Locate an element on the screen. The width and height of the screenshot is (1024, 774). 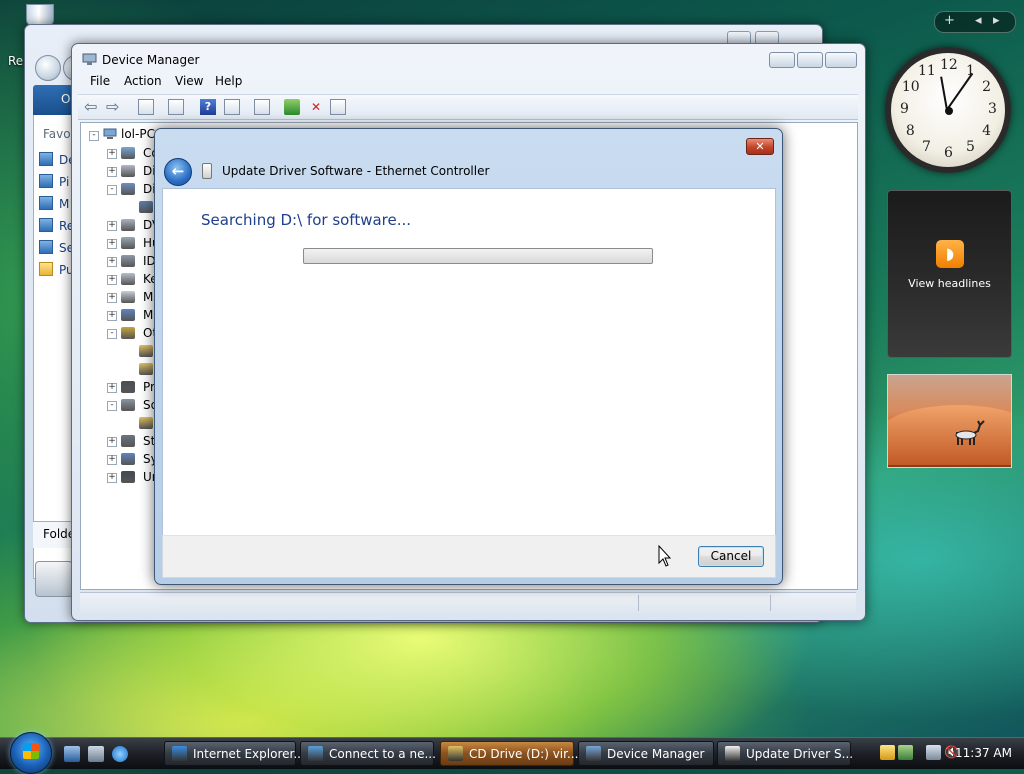
clock-number: 12 is located at coordinates (949, 65).